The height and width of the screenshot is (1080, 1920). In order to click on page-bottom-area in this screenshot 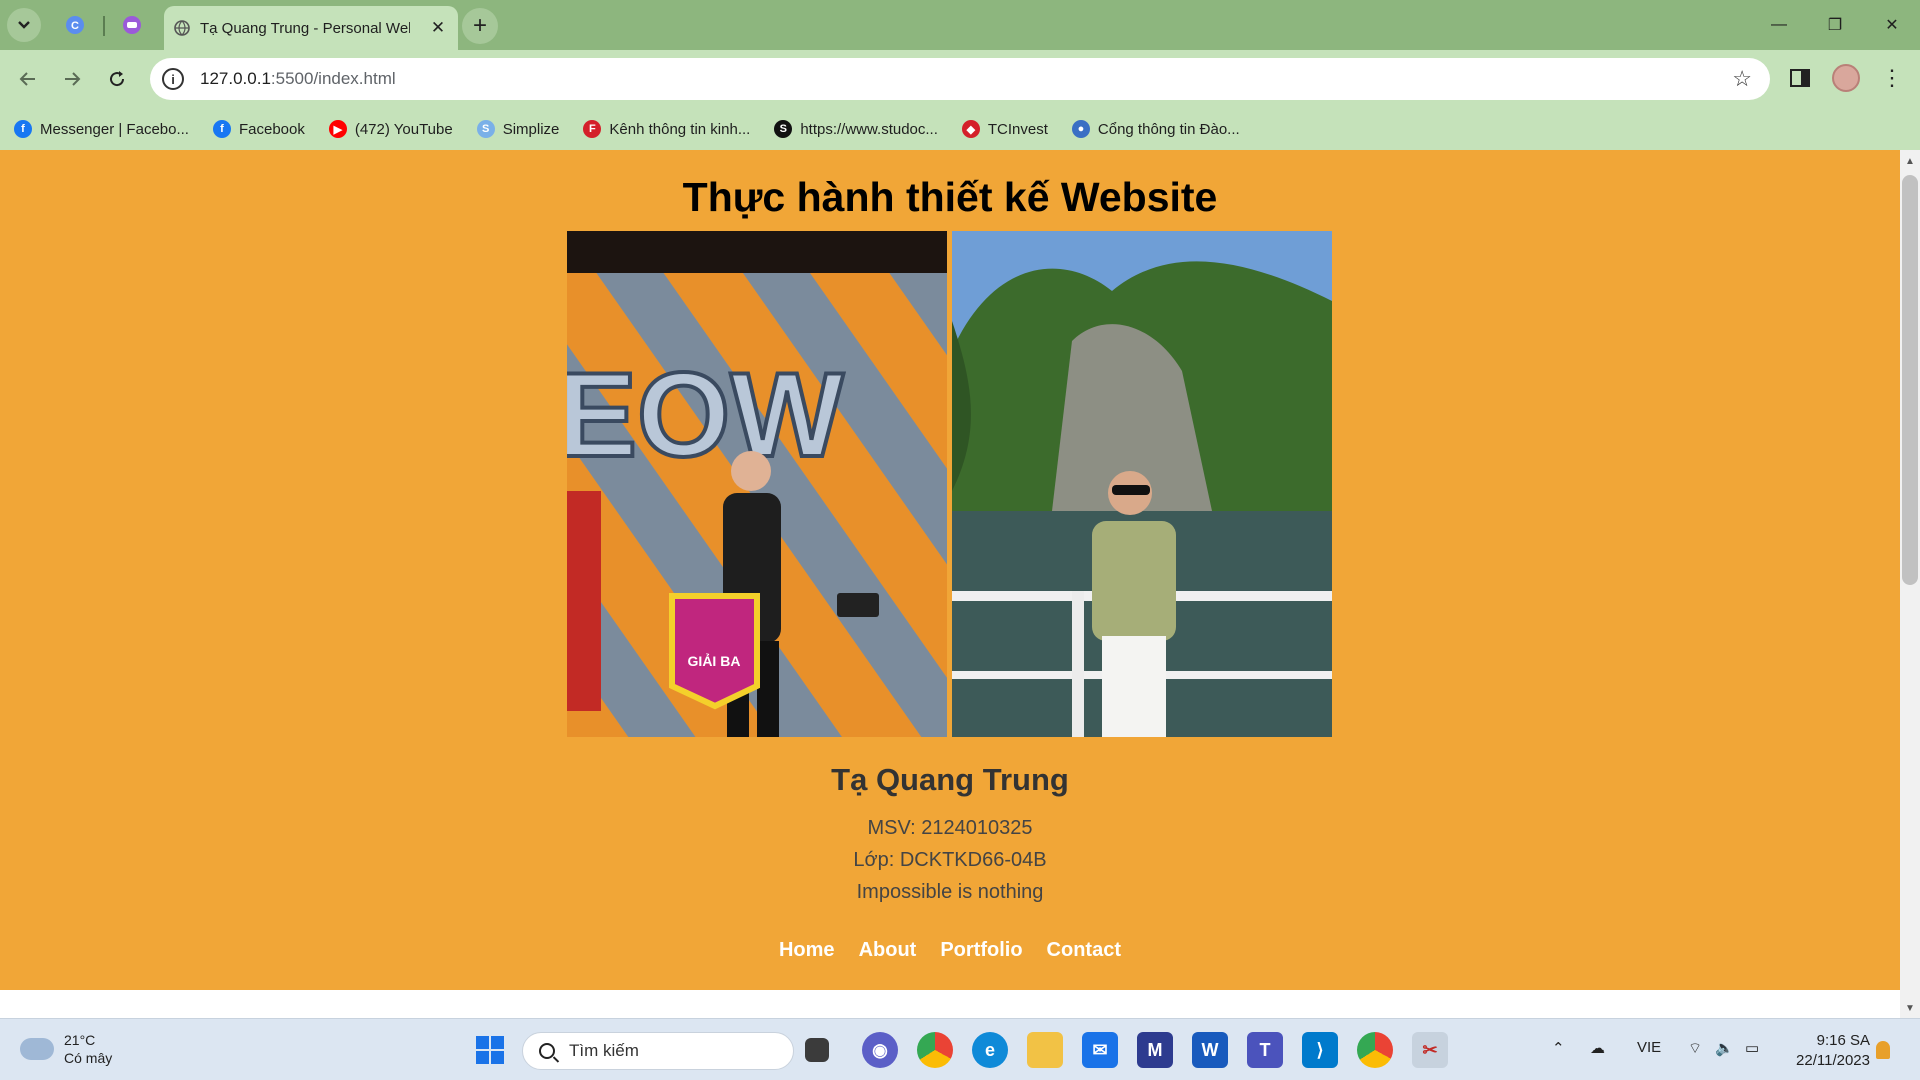, I will do `click(950, 1004)`.